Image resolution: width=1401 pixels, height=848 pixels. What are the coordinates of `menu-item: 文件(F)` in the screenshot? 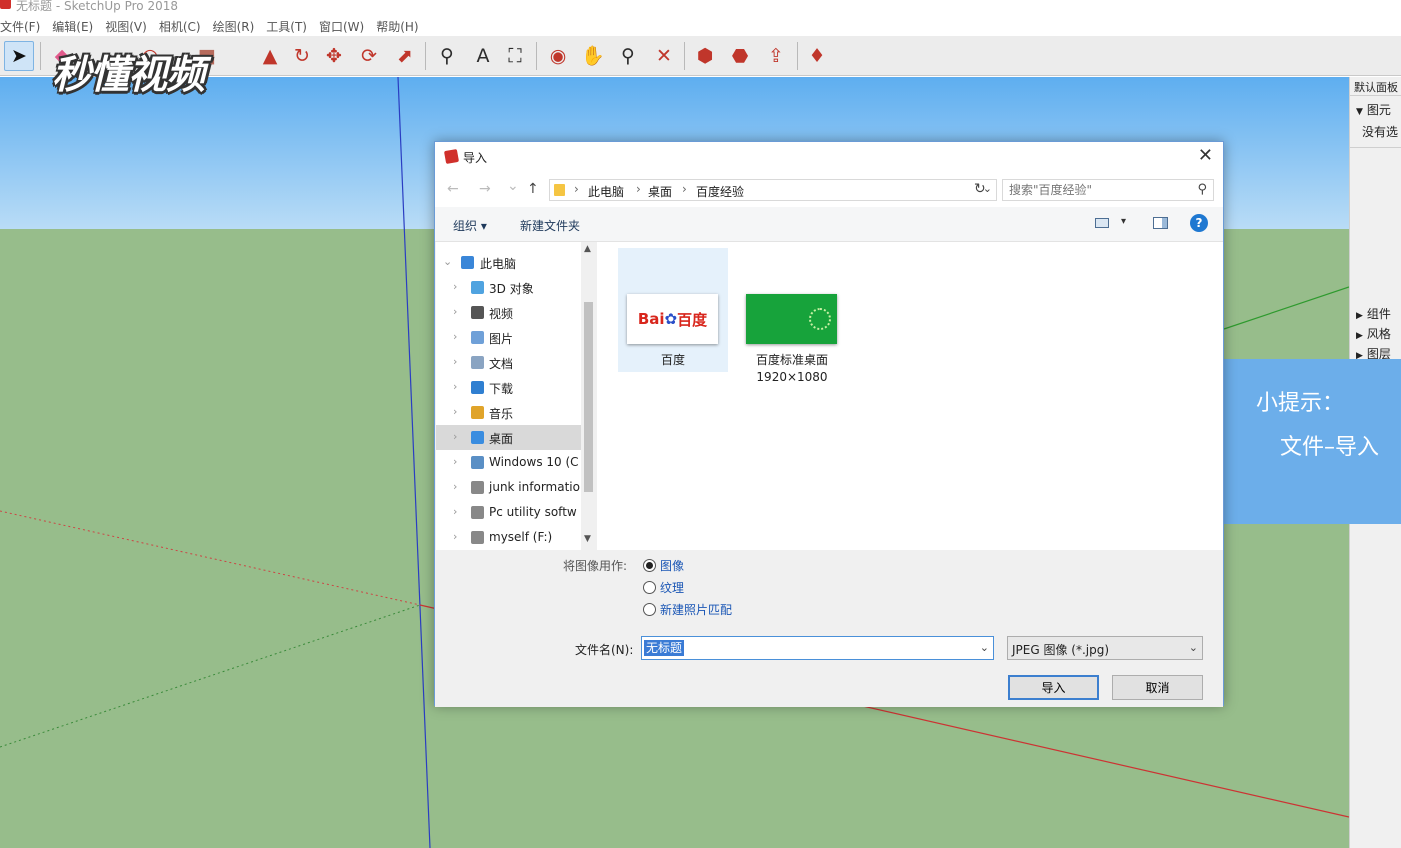 It's located at (23, 26).